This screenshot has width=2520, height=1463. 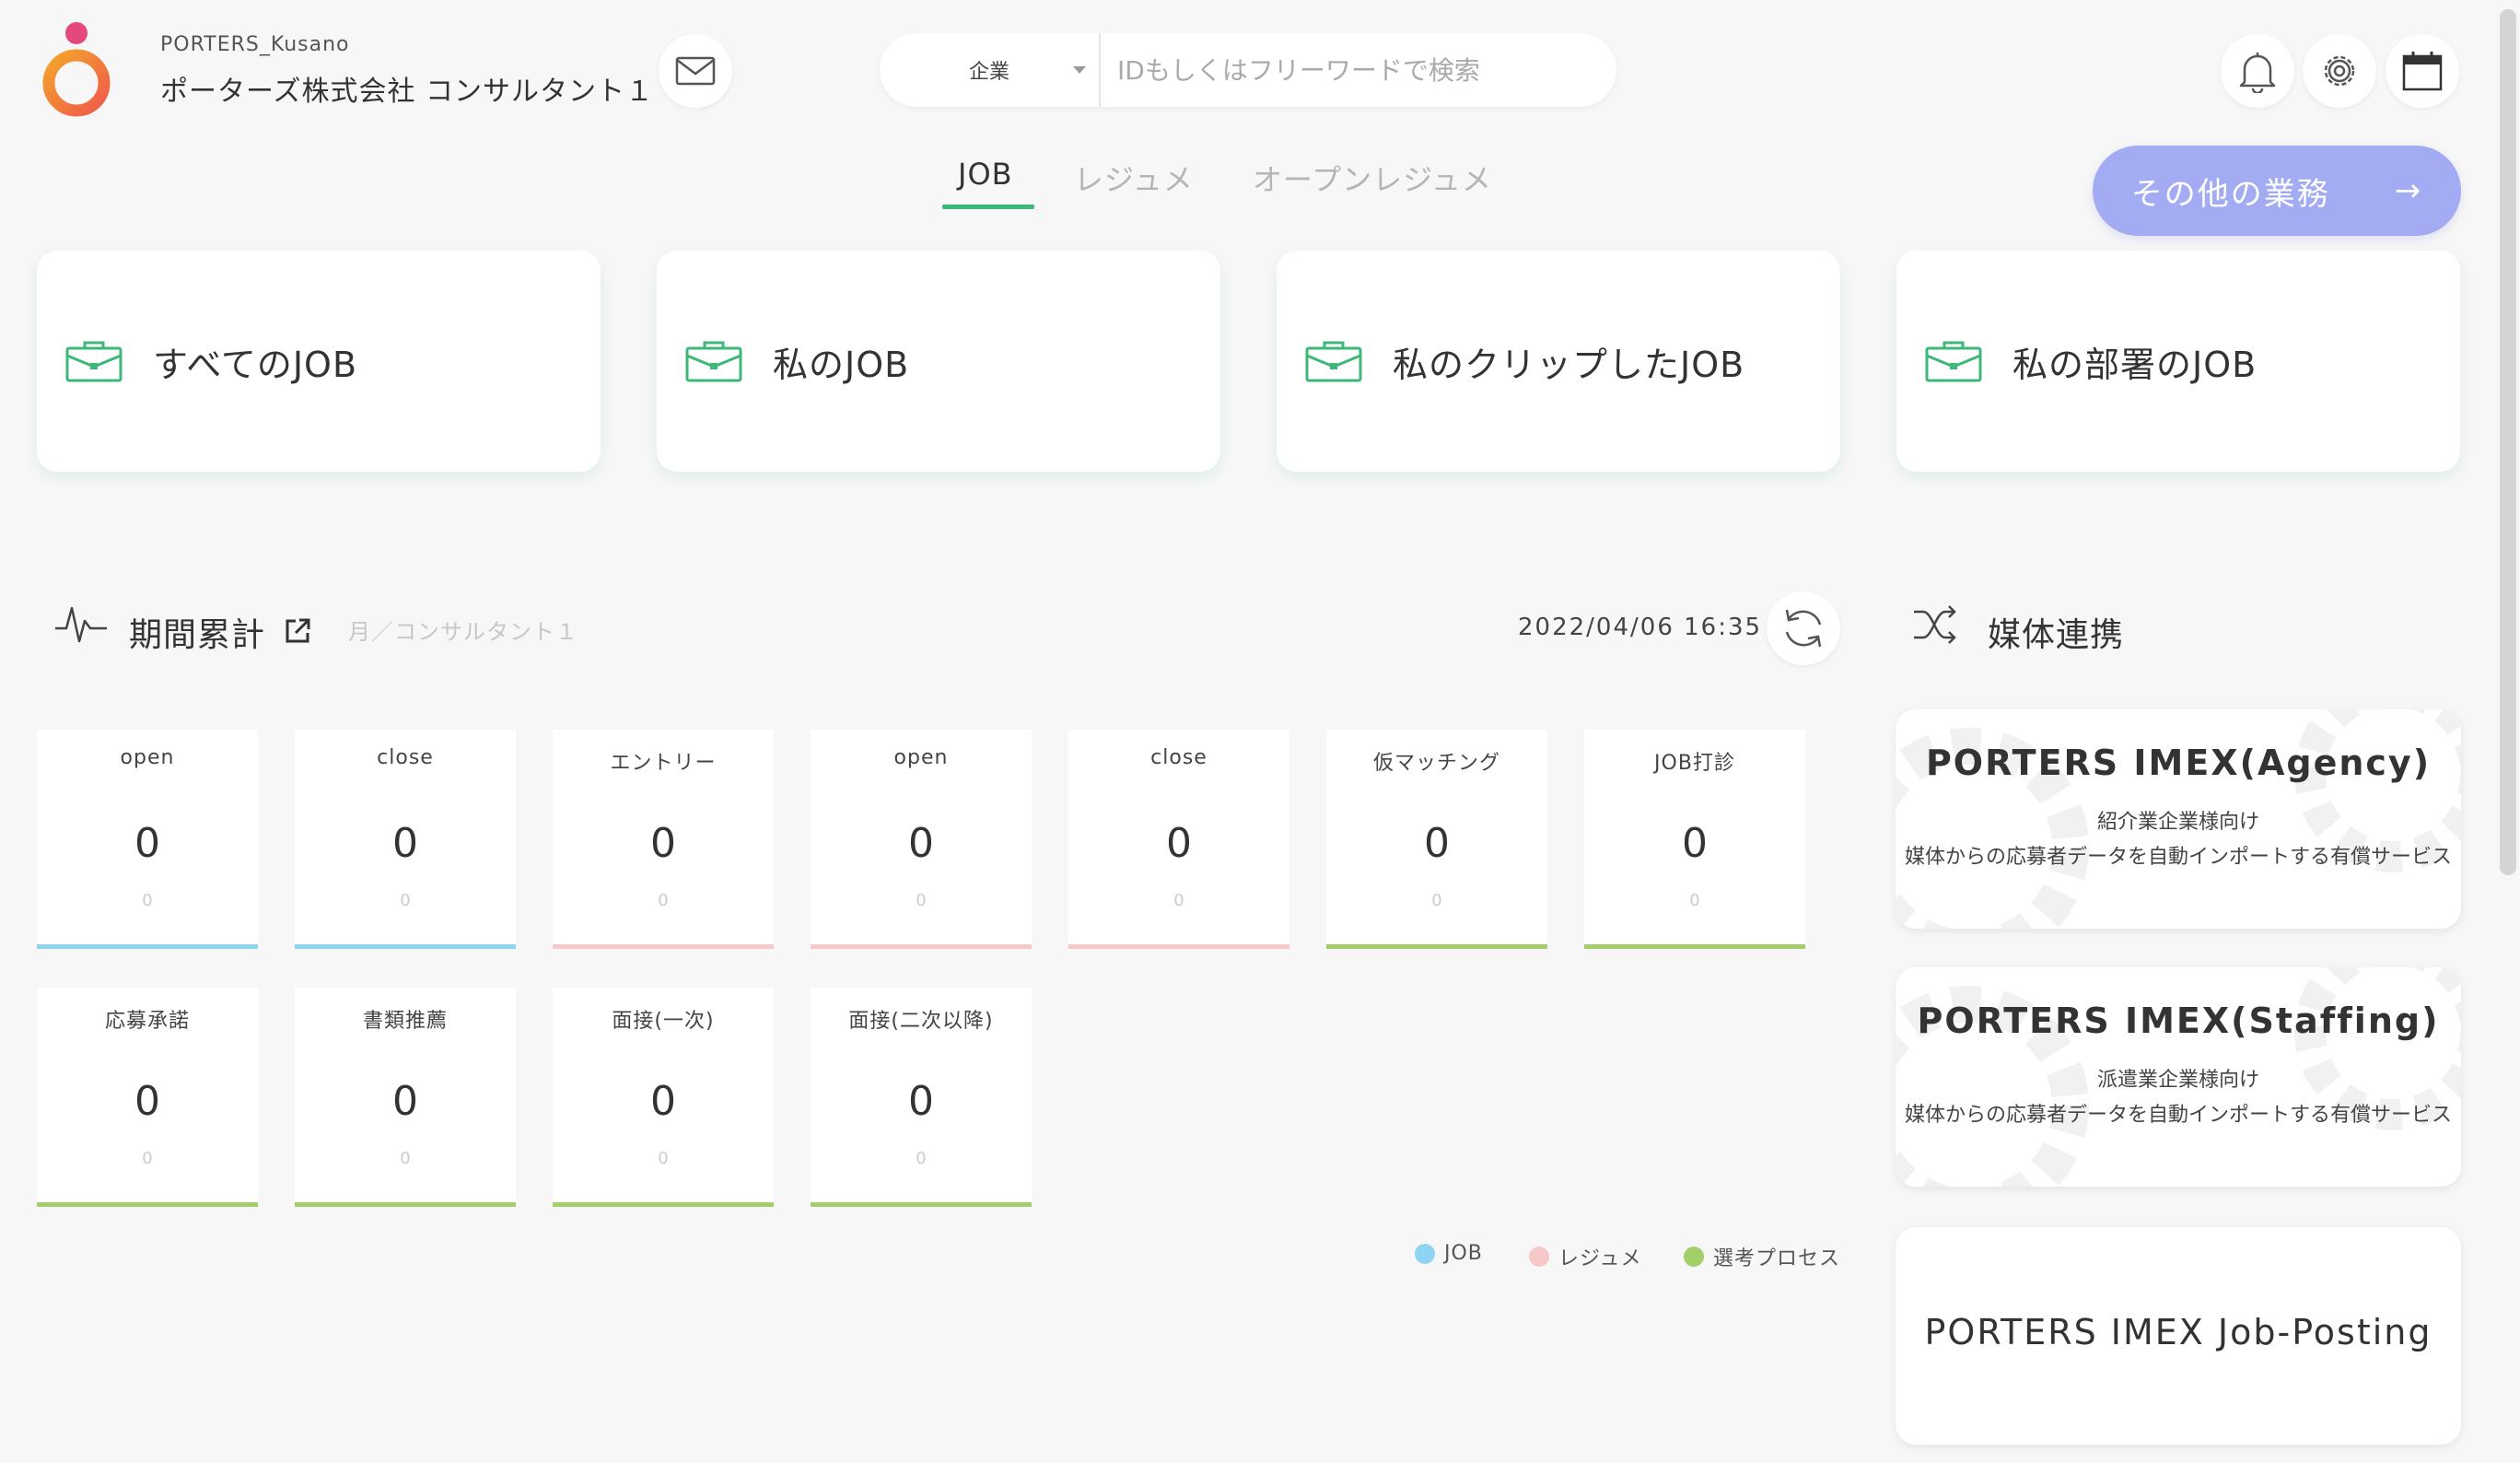 I want to click on legend-item-process: 選考プロセス, so click(x=1762, y=1257).